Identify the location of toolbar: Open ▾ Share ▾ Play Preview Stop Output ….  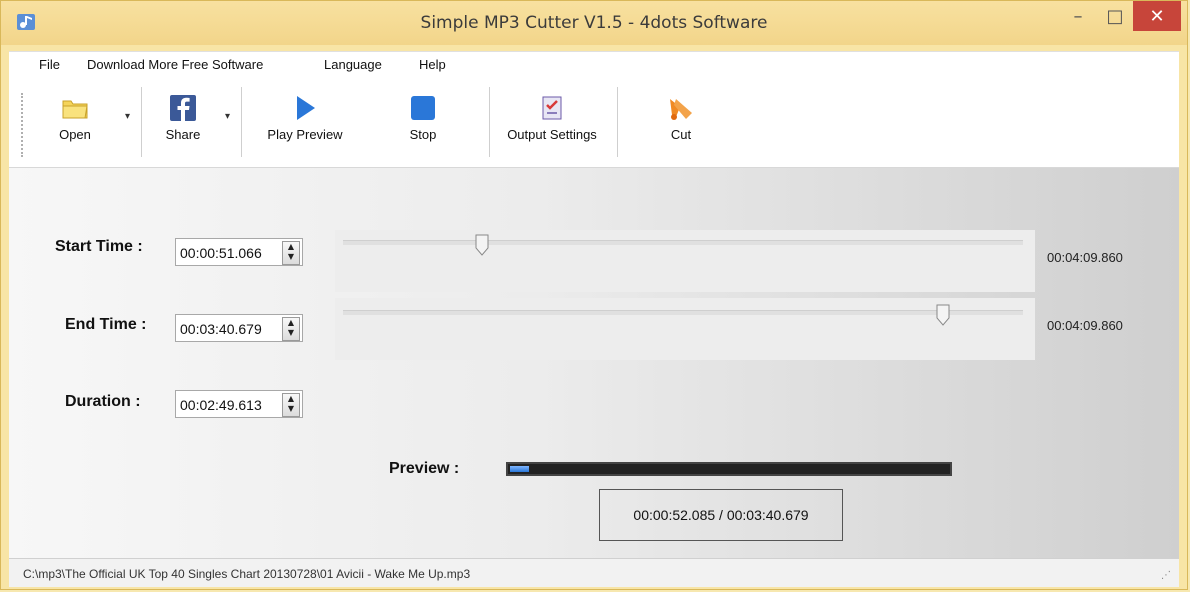
(594, 123).